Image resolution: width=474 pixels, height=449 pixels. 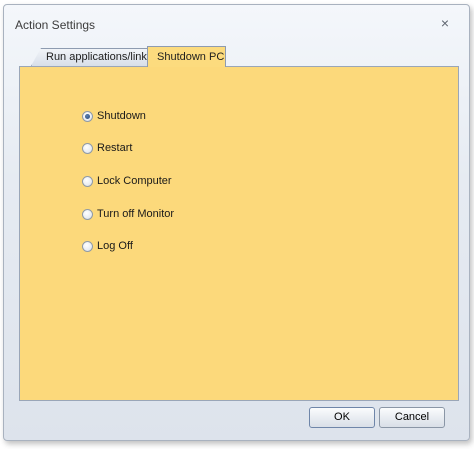 What do you see at coordinates (55, 25) in the screenshot?
I see `window-title: Action Settings` at bounding box center [55, 25].